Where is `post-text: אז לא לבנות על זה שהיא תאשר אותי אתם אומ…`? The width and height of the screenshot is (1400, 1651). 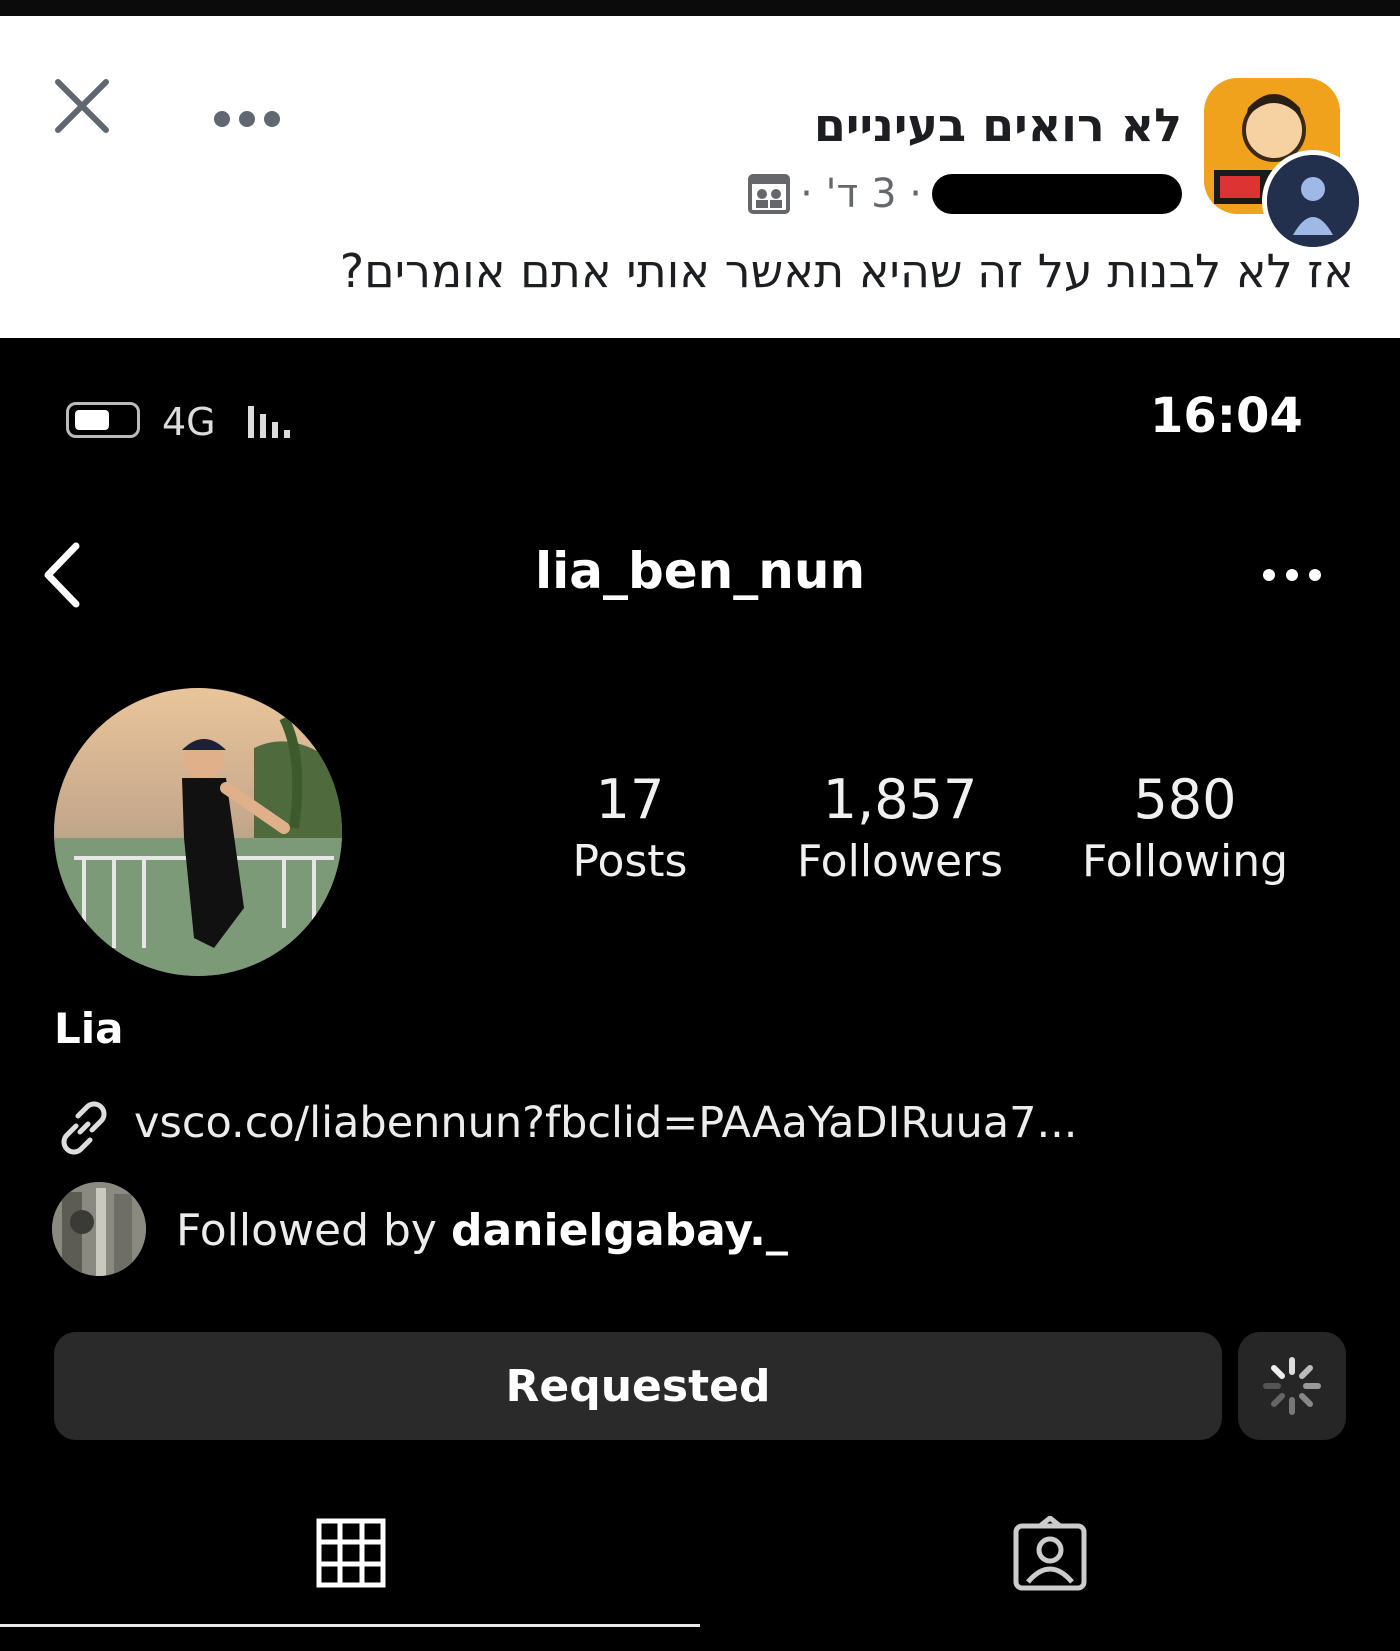
post-text: אז לא לבנות על זה שהיא תאשר אותי אתם אומ… is located at coordinates (846, 271).